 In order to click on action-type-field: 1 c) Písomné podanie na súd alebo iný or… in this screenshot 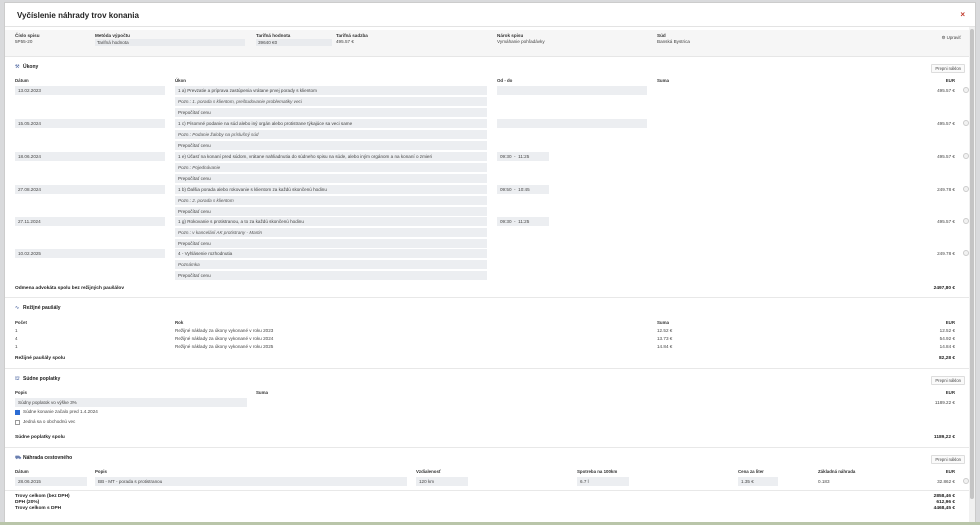, I will do `click(331, 123)`.